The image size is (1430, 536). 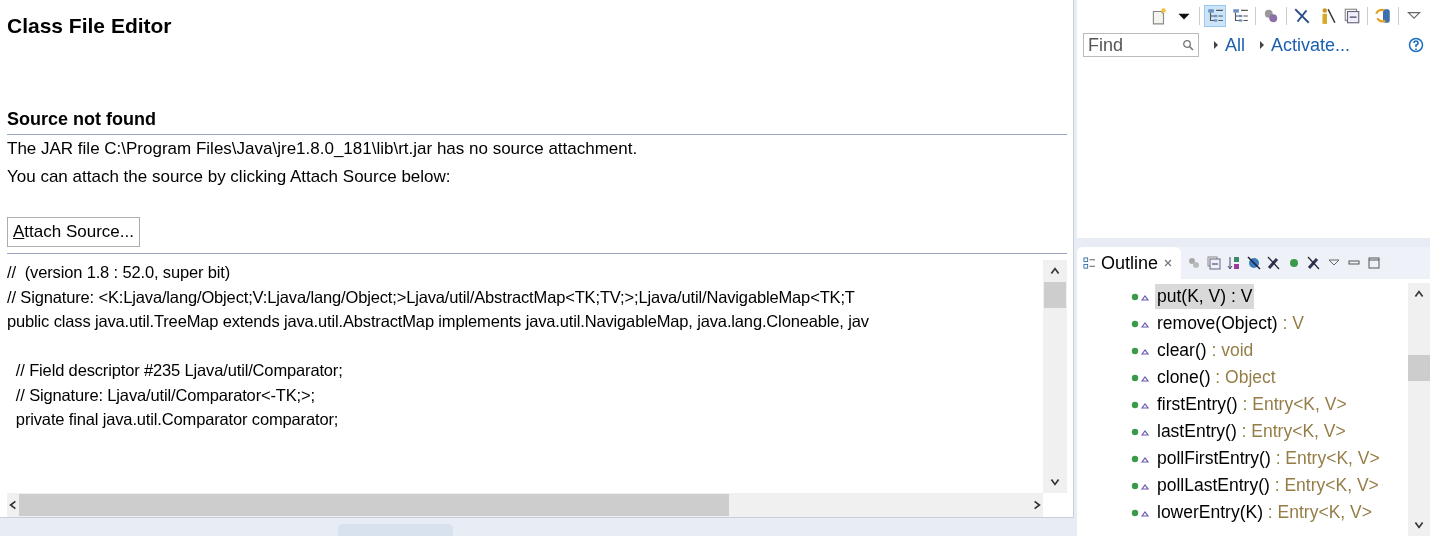 What do you see at coordinates (323, 149) in the screenshot?
I see `message-text: The JAR file C:\Program Files\Java\jre1.8.0_181\lib\rt.jar has no source attachment.` at bounding box center [323, 149].